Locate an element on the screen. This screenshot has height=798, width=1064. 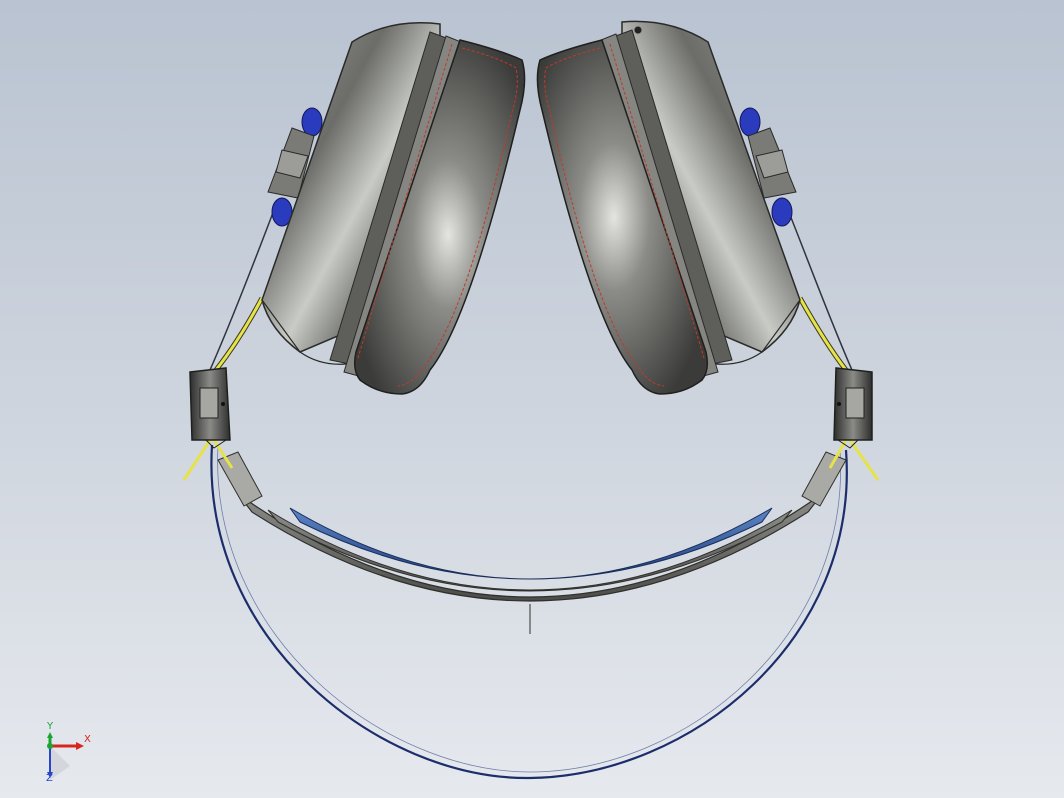
right-hinge is located at coordinates (853, 408).